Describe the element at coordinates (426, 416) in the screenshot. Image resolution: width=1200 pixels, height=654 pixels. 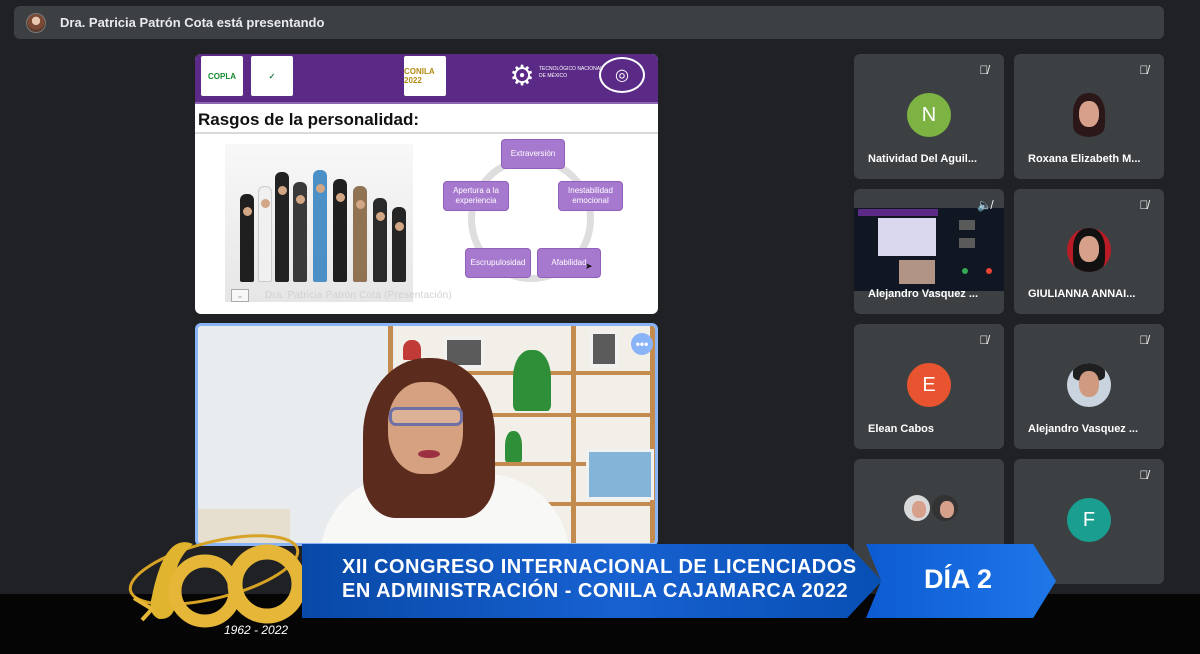
I see `speaker-glasses` at that location.